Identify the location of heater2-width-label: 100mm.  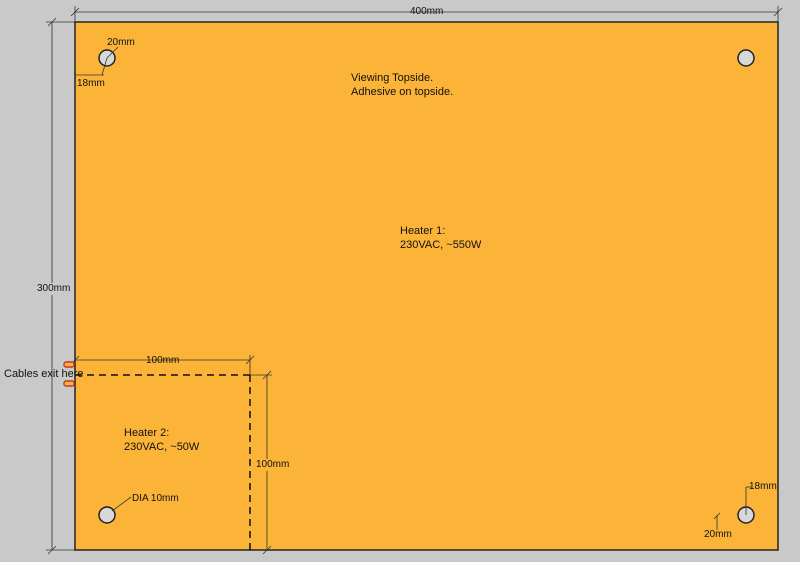
(163, 360).